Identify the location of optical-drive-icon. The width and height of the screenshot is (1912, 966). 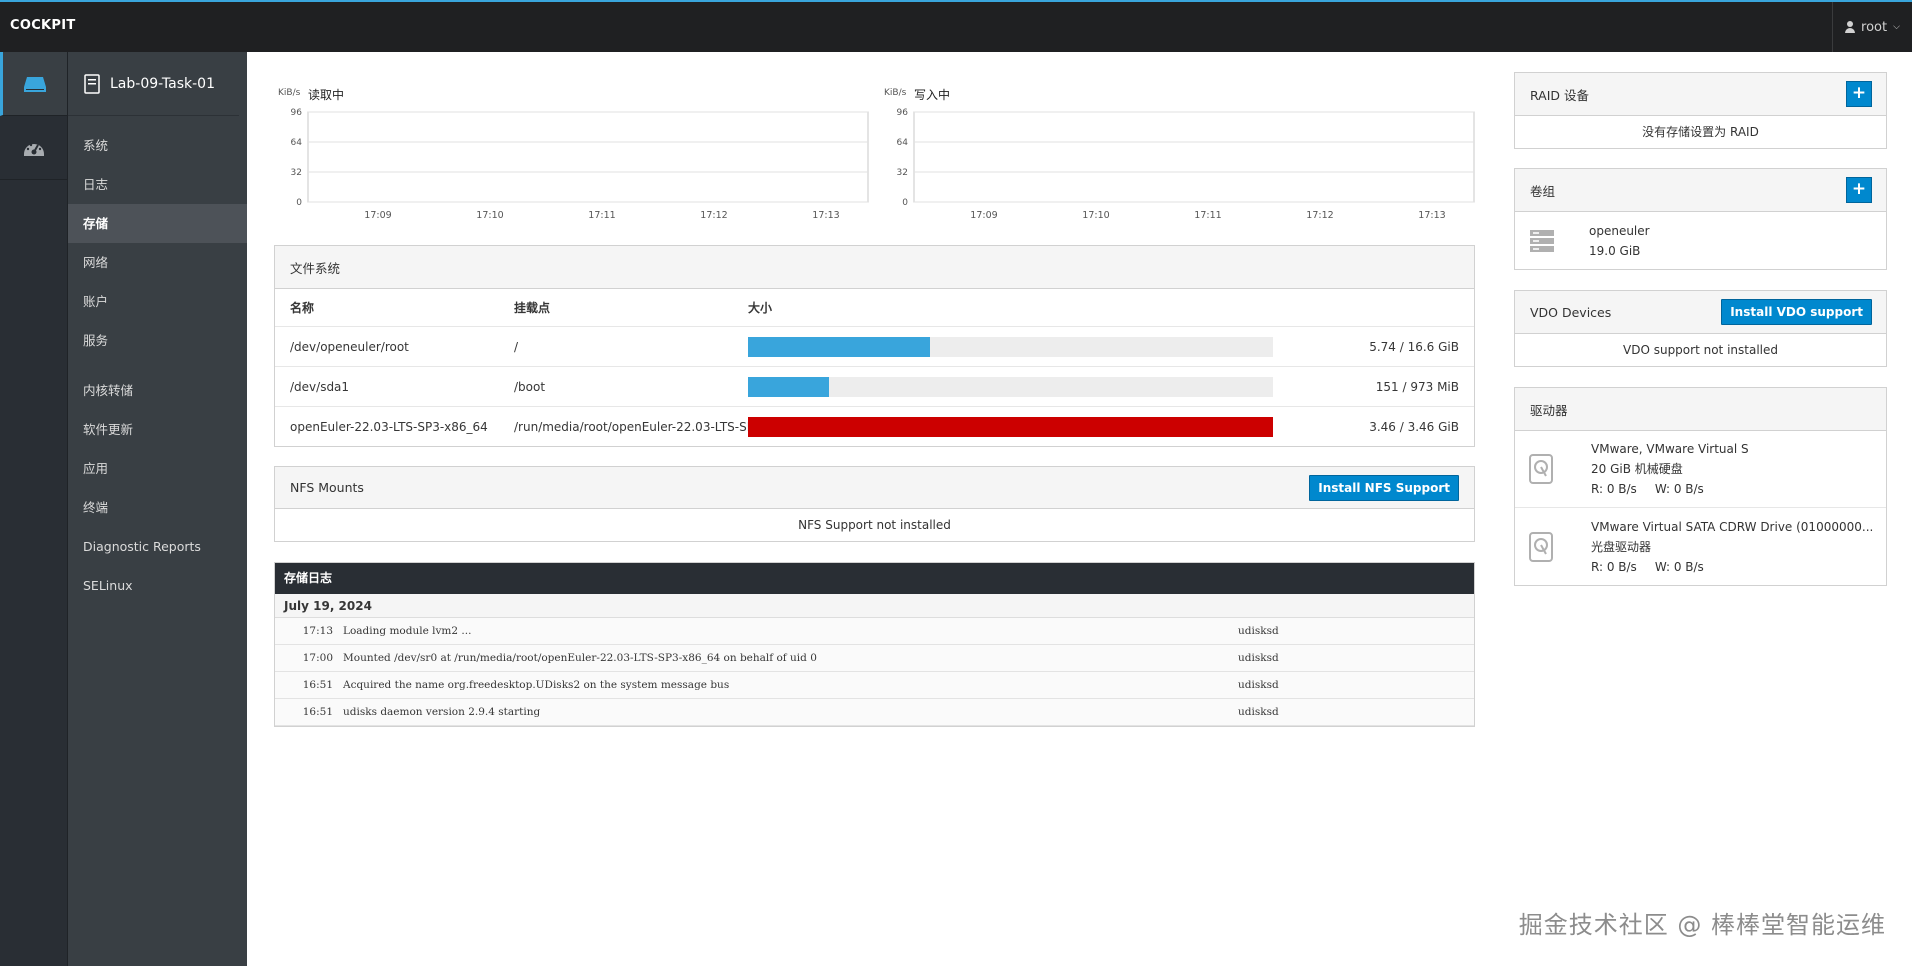
(1541, 546).